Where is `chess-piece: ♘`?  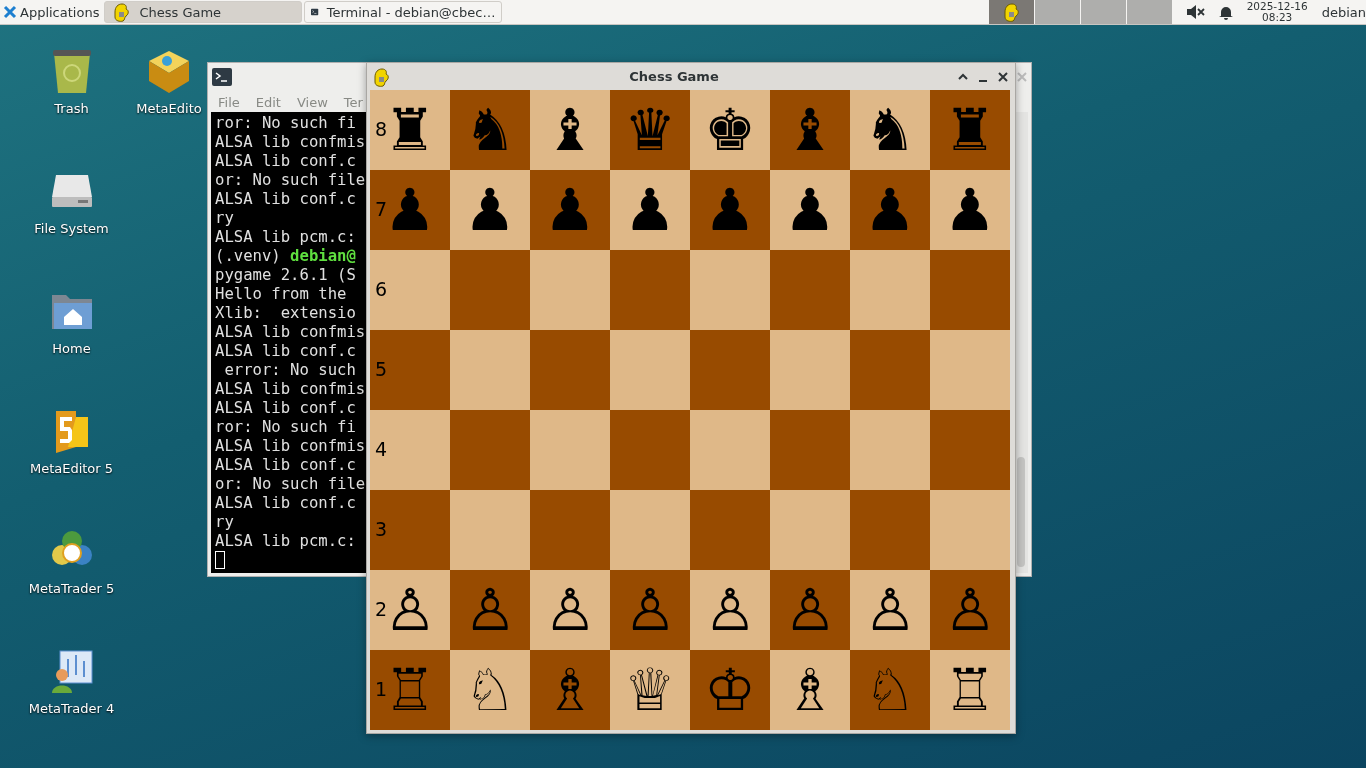
chess-piece: ♘ is located at coordinates (490, 690).